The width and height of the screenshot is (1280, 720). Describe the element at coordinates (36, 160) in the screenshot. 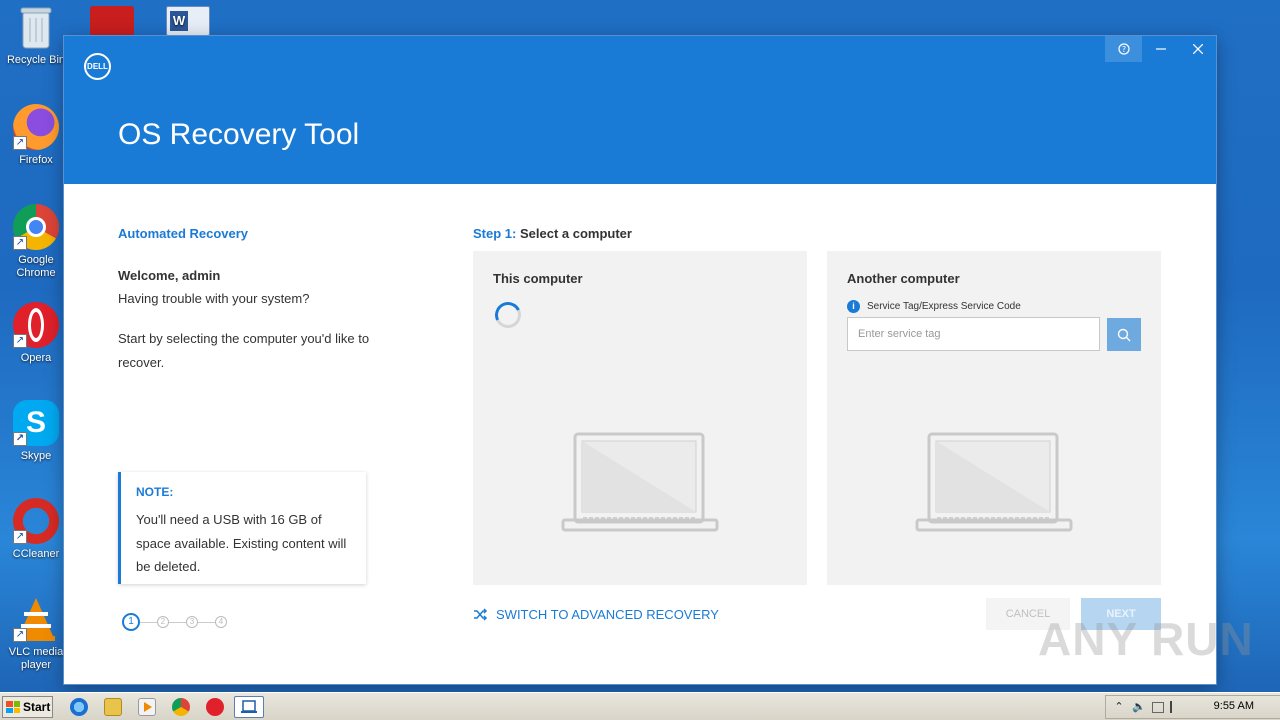

I see `desktop-icon-label: Firefox` at that location.